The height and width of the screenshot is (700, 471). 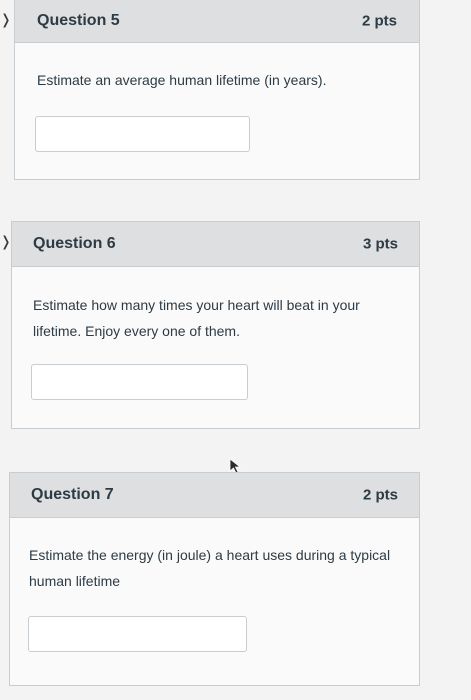 I want to click on question-title: Question 6, so click(x=74, y=243).